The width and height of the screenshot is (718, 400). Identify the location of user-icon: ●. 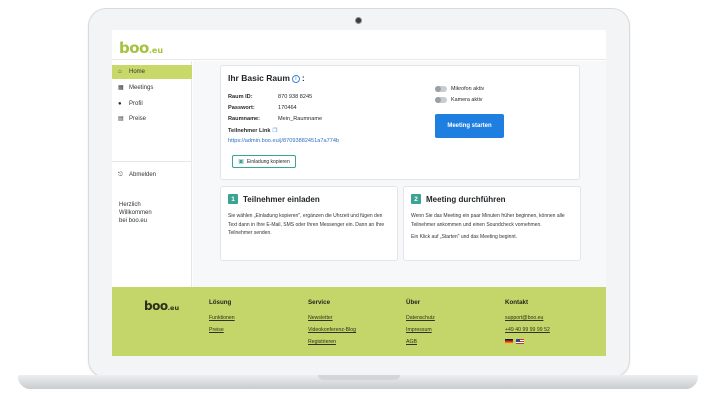
(120, 104).